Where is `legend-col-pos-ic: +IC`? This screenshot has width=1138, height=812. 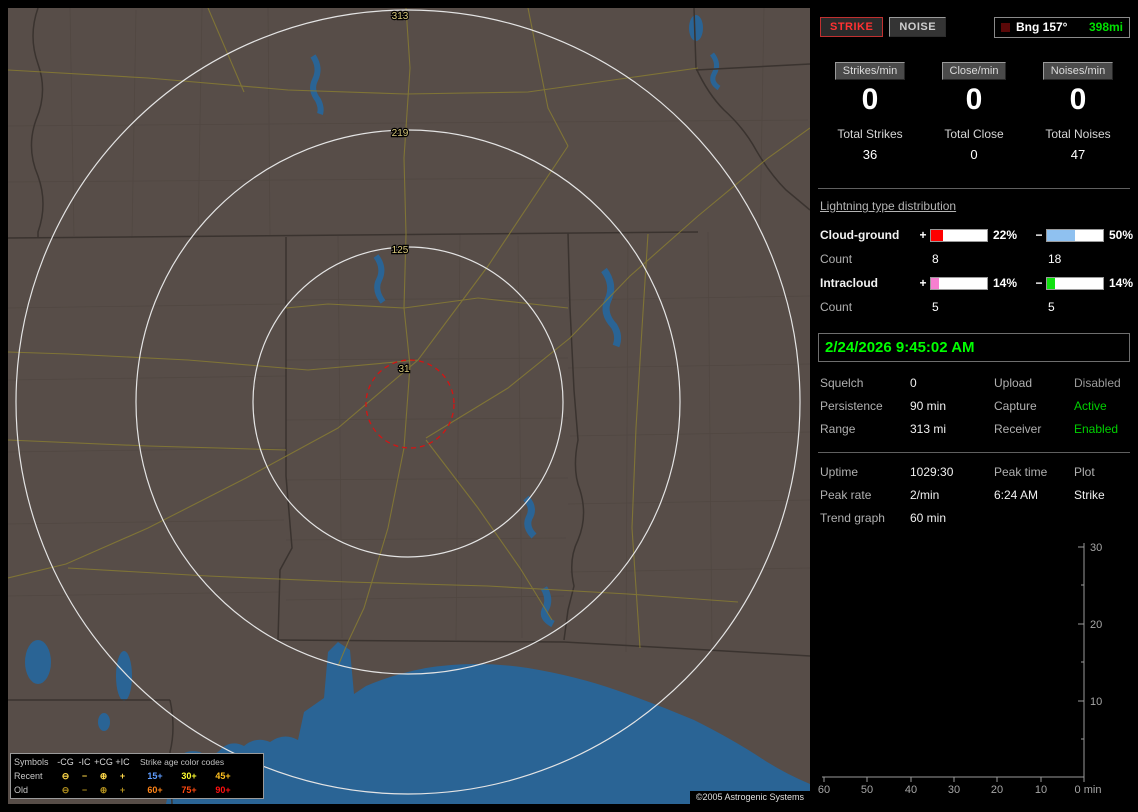
legend-col-pos-ic: +IC is located at coordinates (122, 762).